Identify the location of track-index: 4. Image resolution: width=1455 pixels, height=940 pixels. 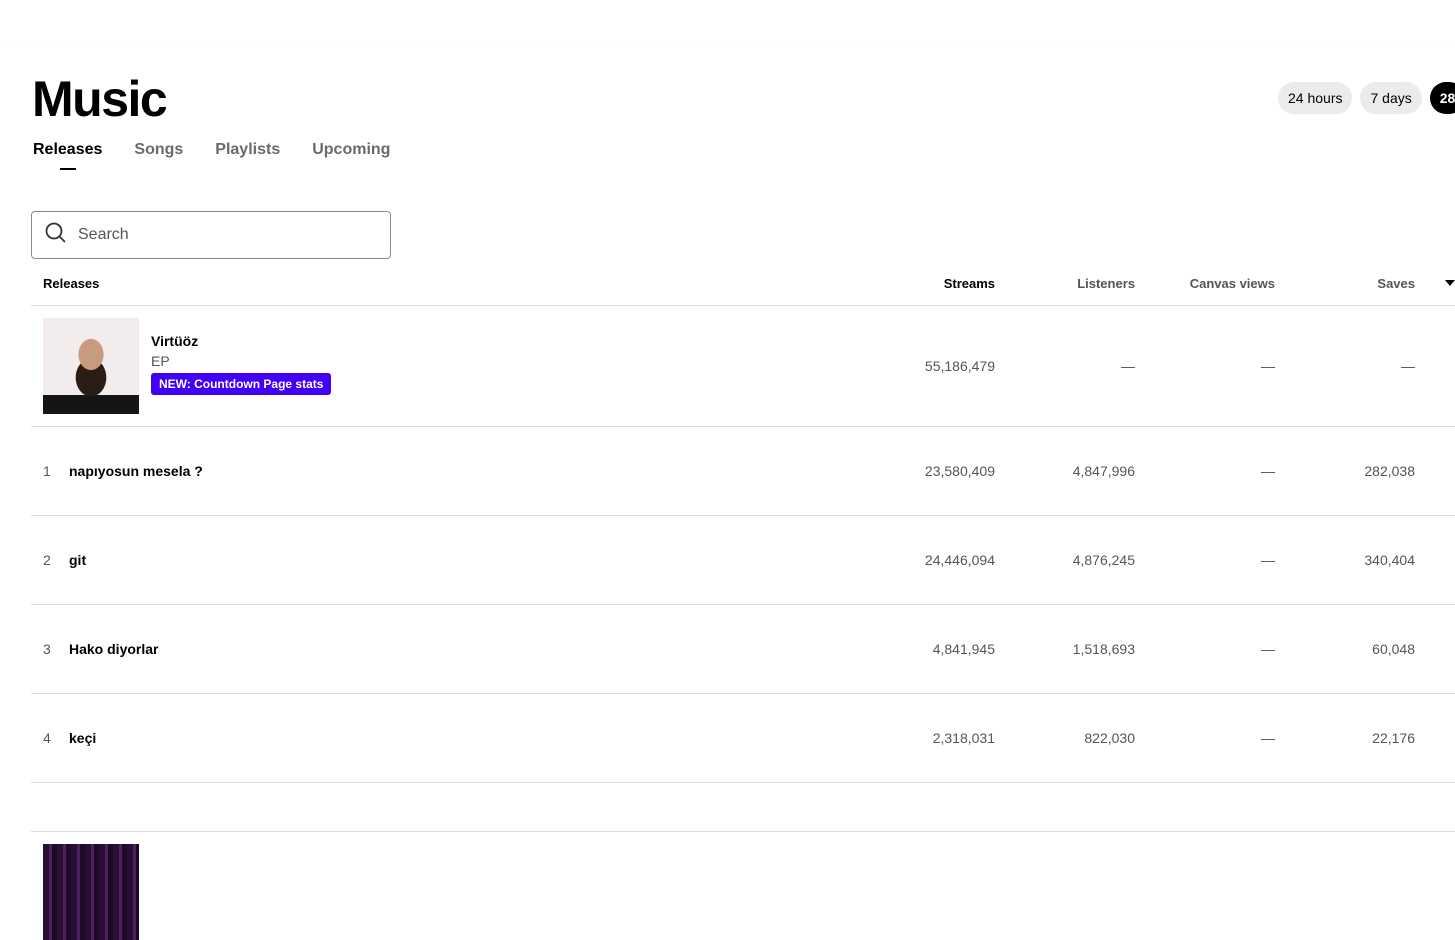
(47, 738).